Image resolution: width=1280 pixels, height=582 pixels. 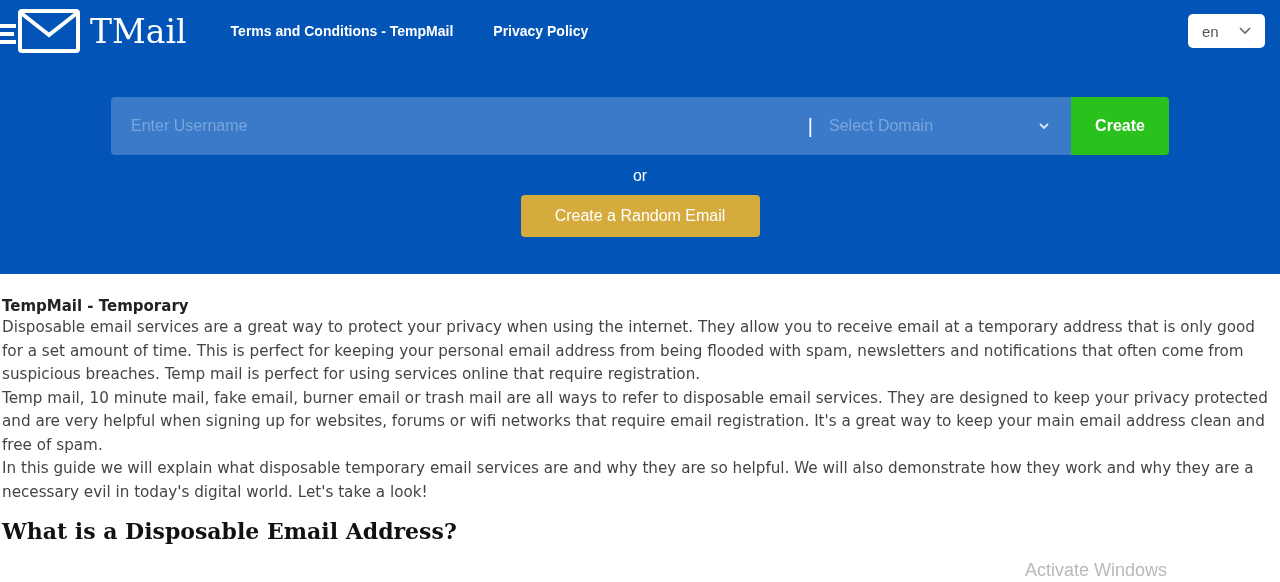 I want to click on activation-notice: Activate Windows, so click(x=1095, y=570).